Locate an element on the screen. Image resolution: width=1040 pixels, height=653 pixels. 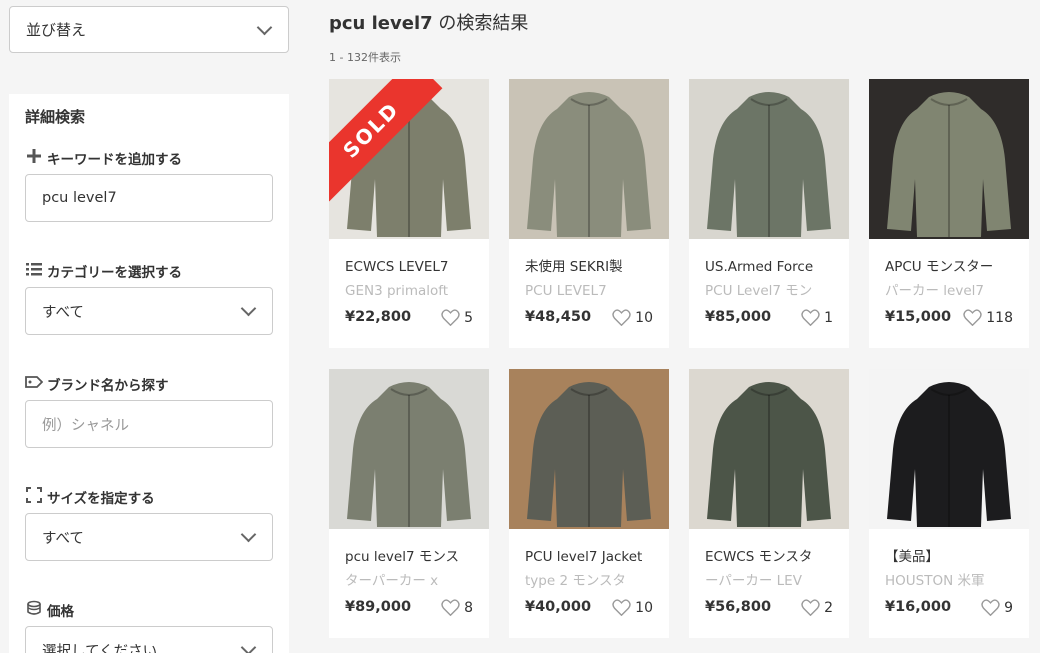
category-value: すべて is located at coordinates (63, 312).